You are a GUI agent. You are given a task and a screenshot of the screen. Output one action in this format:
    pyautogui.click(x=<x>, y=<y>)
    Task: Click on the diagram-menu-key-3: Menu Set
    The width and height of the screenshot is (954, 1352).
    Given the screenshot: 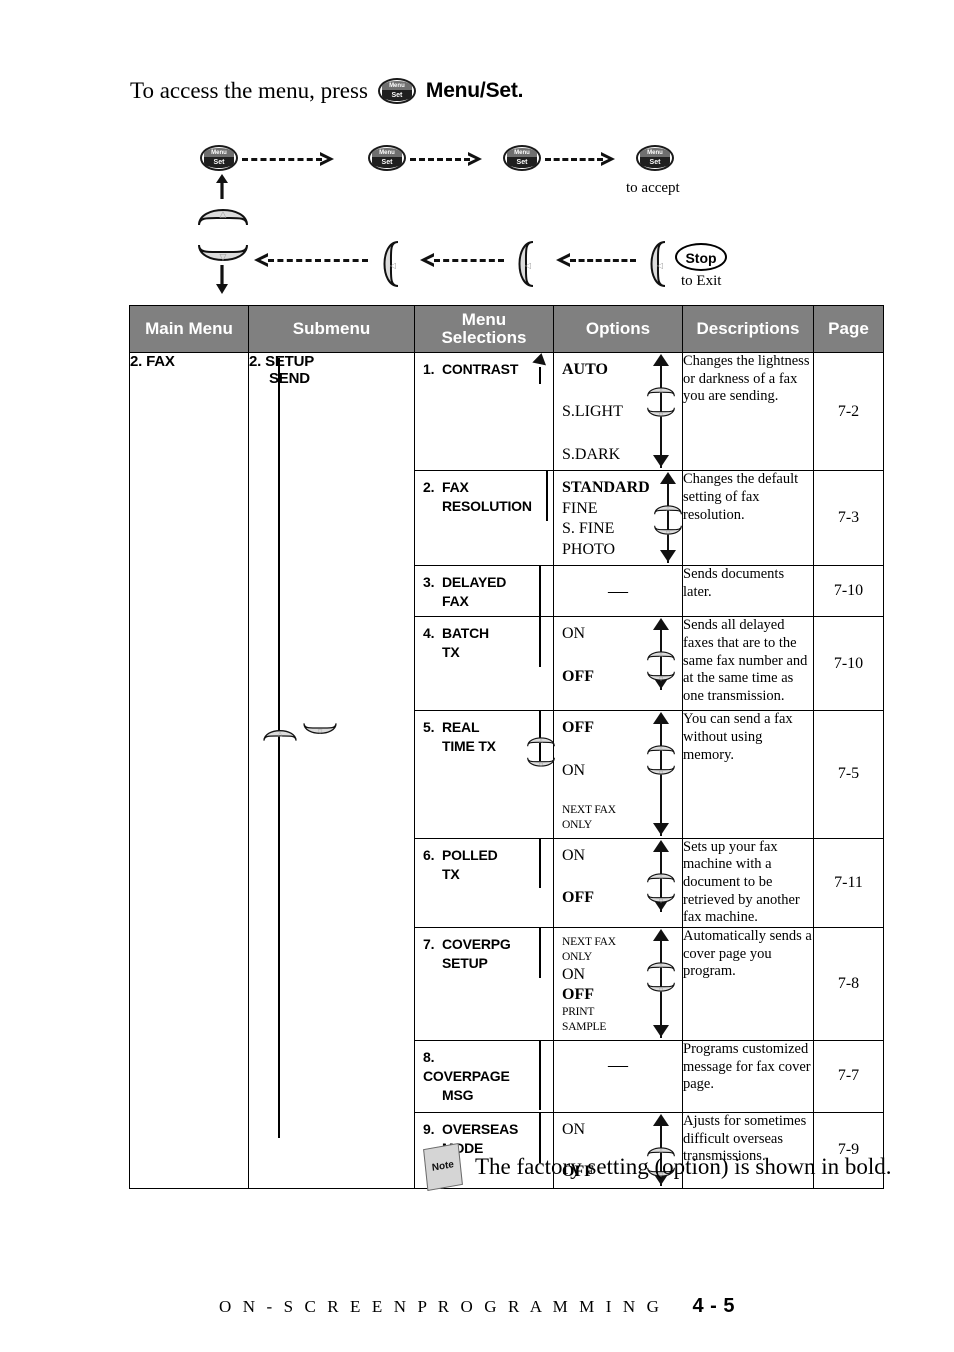 What is the action you would take?
    pyautogui.click(x=522, y=160)
    